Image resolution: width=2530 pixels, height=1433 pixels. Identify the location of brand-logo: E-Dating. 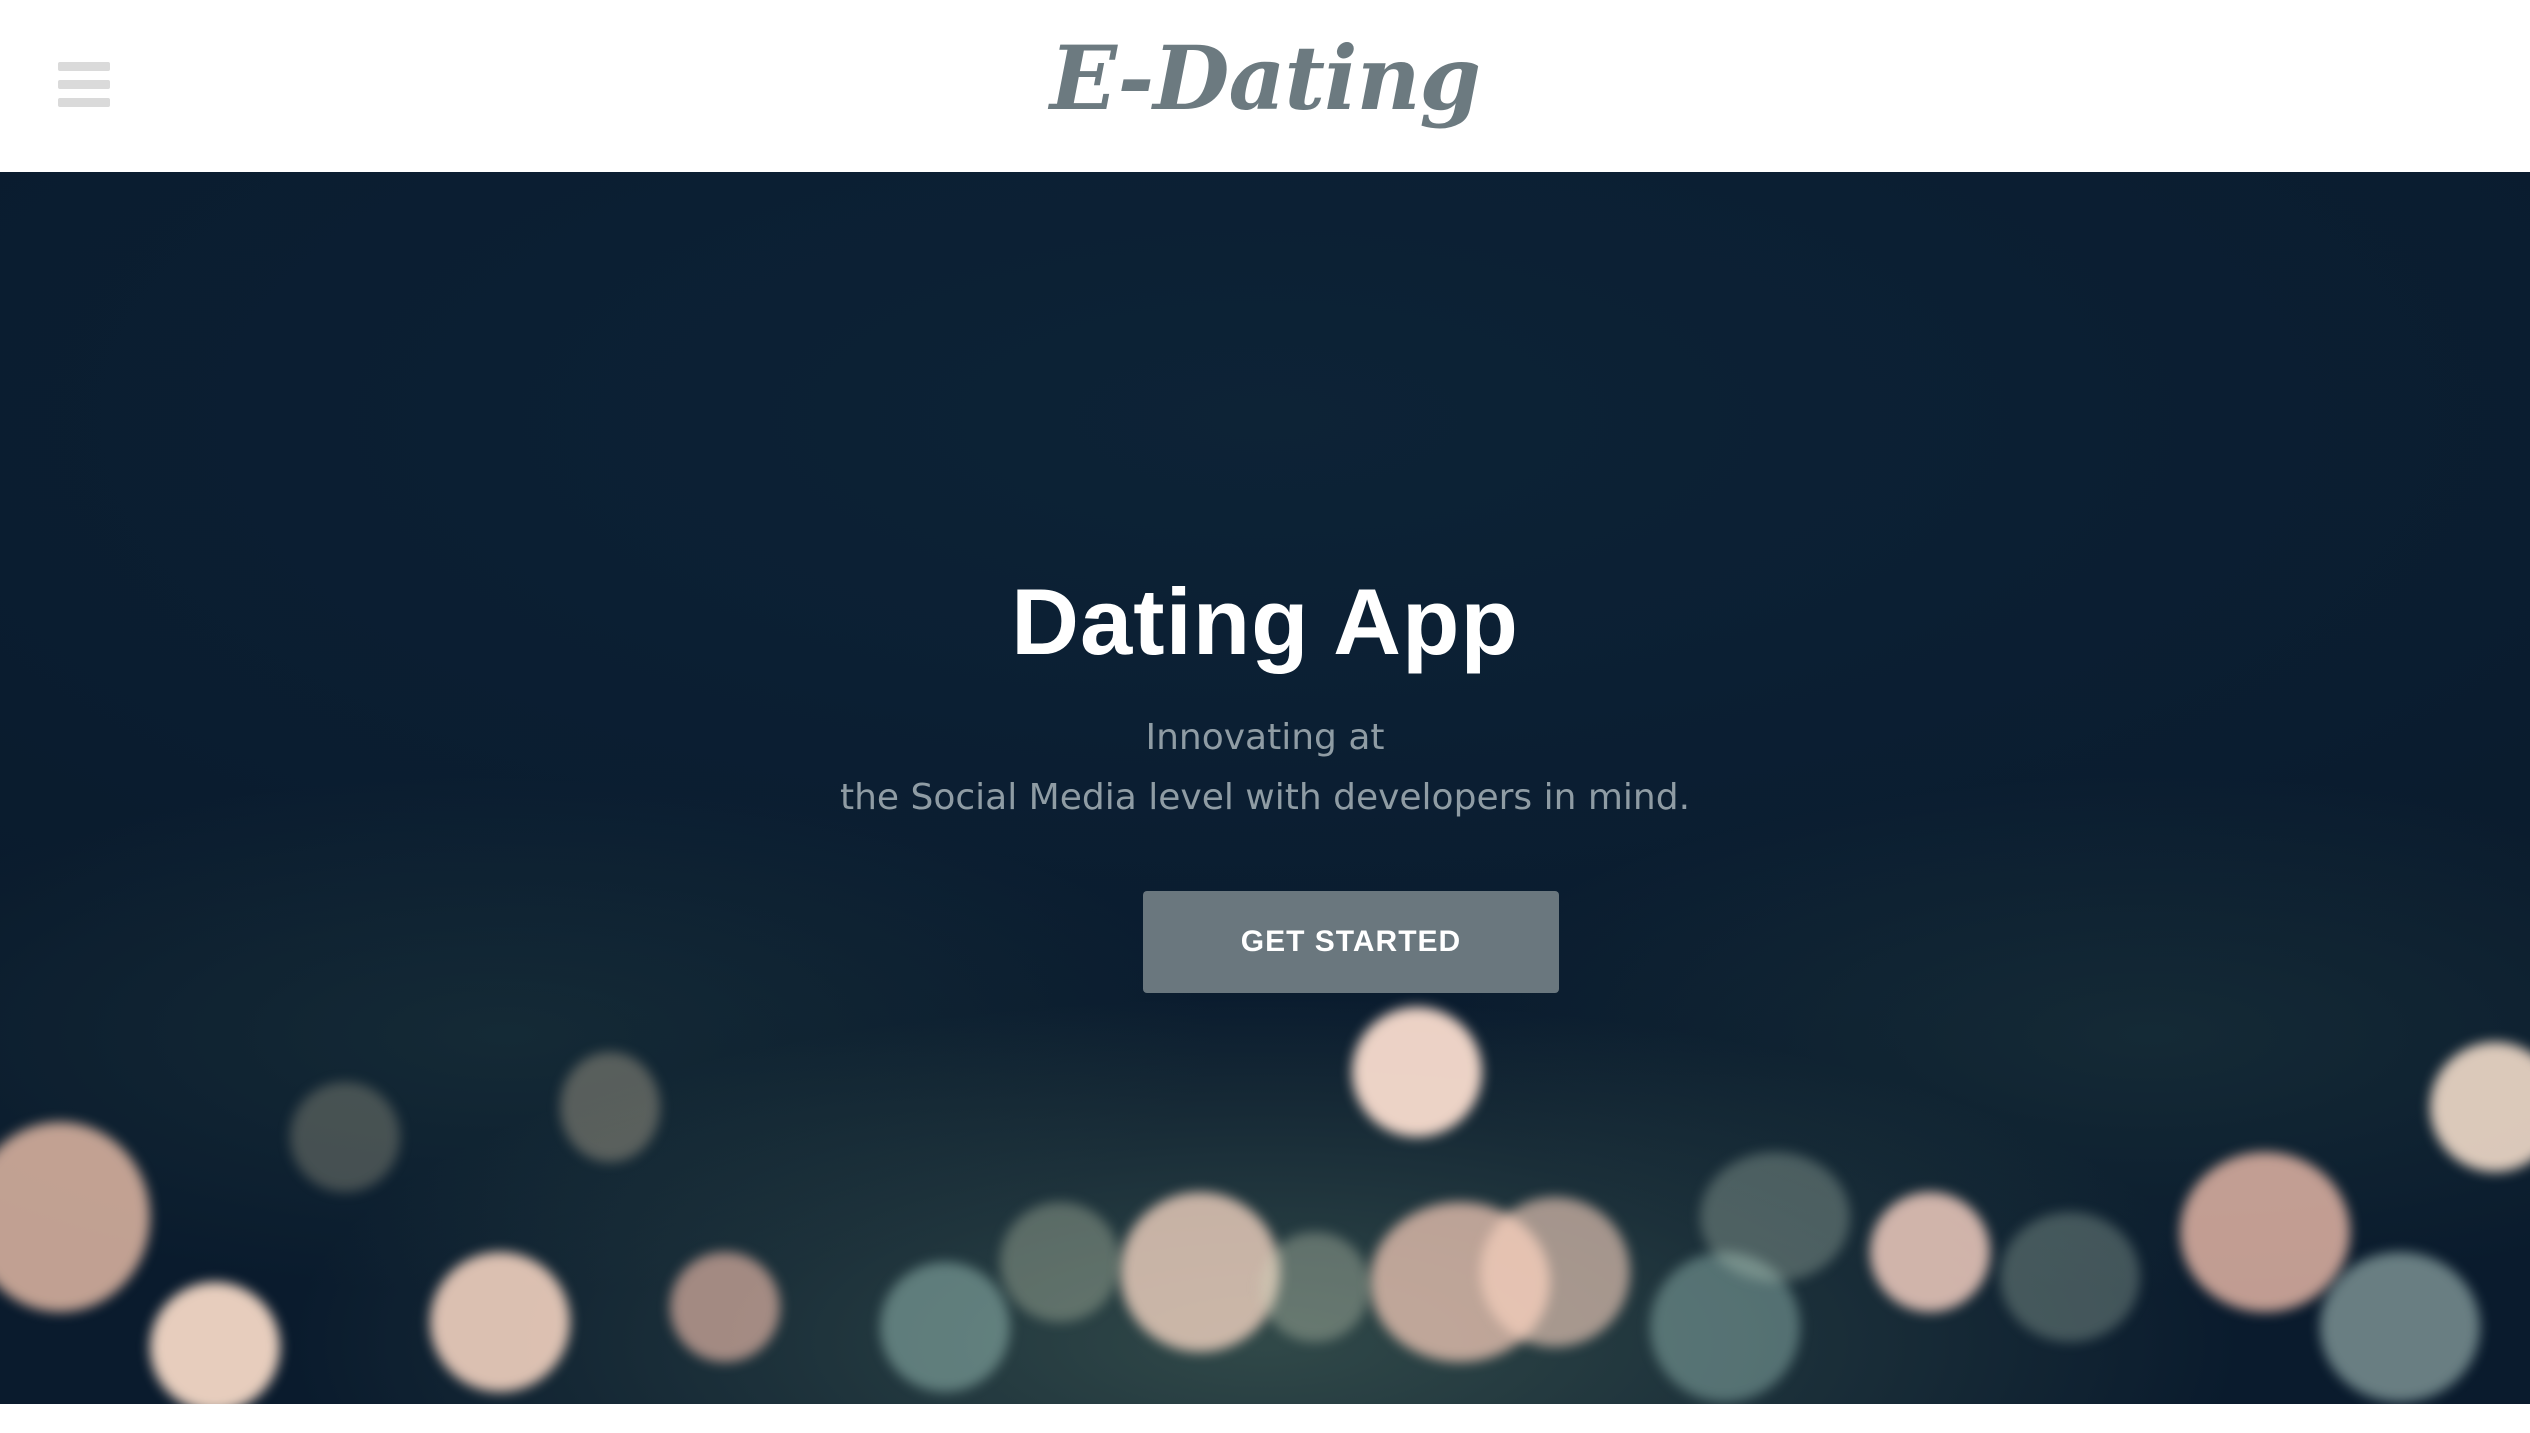
(1265, 78).